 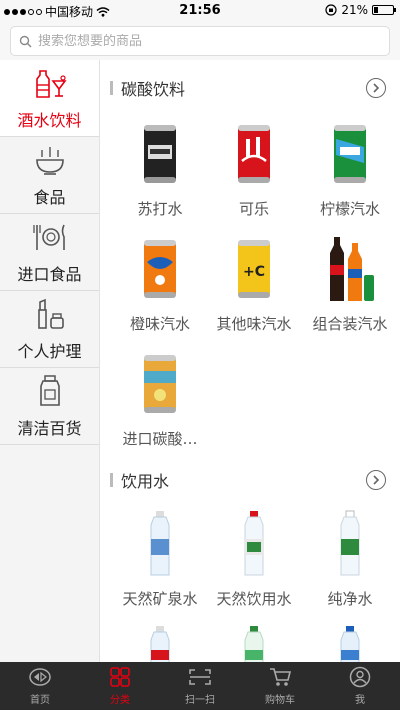 I want to click on sidebar-item-cleaning: 清洁百货, so click(x=49, y=406).